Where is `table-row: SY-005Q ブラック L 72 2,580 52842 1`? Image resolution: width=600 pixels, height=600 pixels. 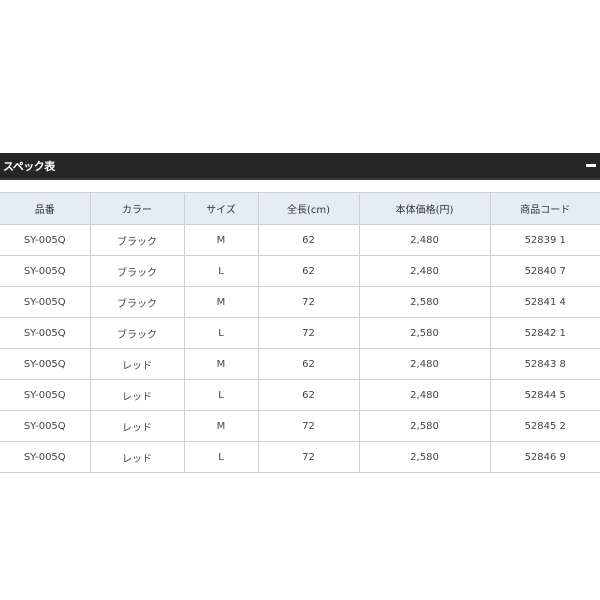 table-row: SY-005Q ブラック L 72 2,580 52842 1 is located at coordinates (300, 333).